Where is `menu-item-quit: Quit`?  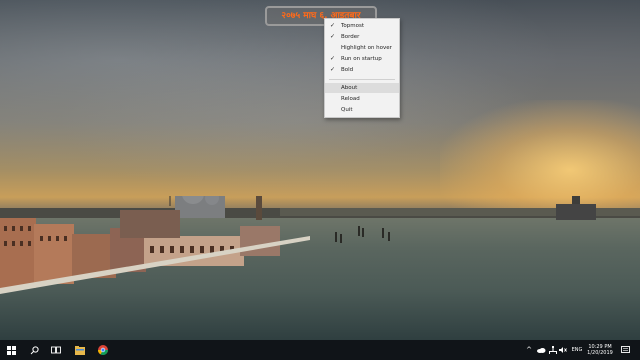 menu-item-quit: Quit is located at coordinates (362, 110).